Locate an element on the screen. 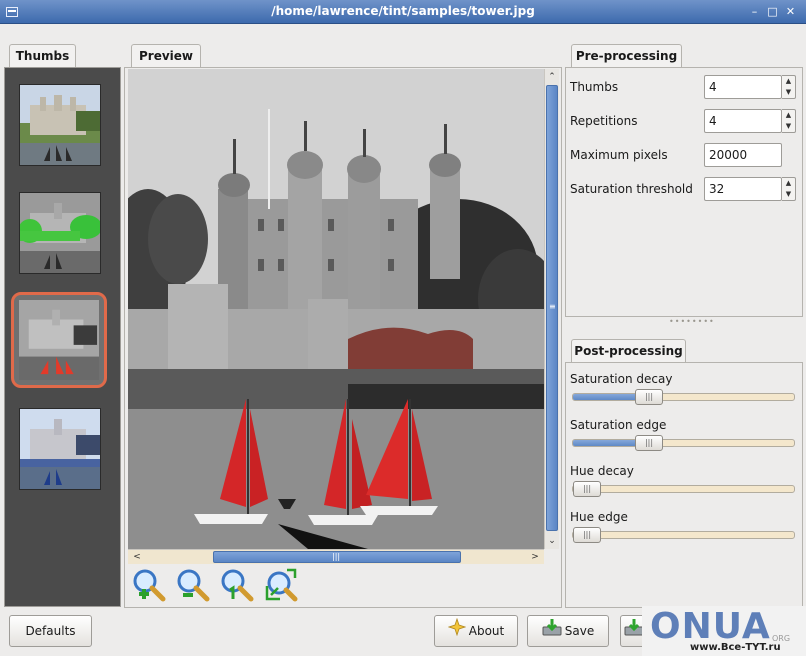  watermark-logo: ONUA ORG www.Все-TYT.ru is located at coordinates (724, 631).